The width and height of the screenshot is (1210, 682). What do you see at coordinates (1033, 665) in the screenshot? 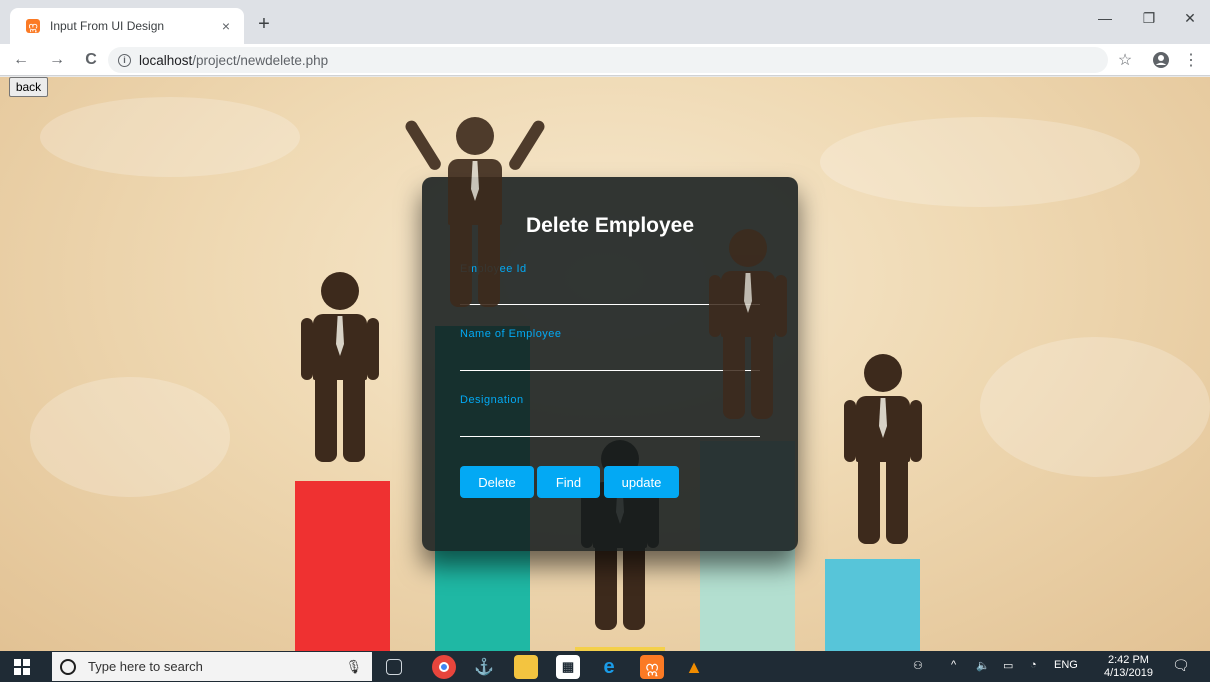
I see `wifi-icon: ◔` at bounding box center [1033, 665].